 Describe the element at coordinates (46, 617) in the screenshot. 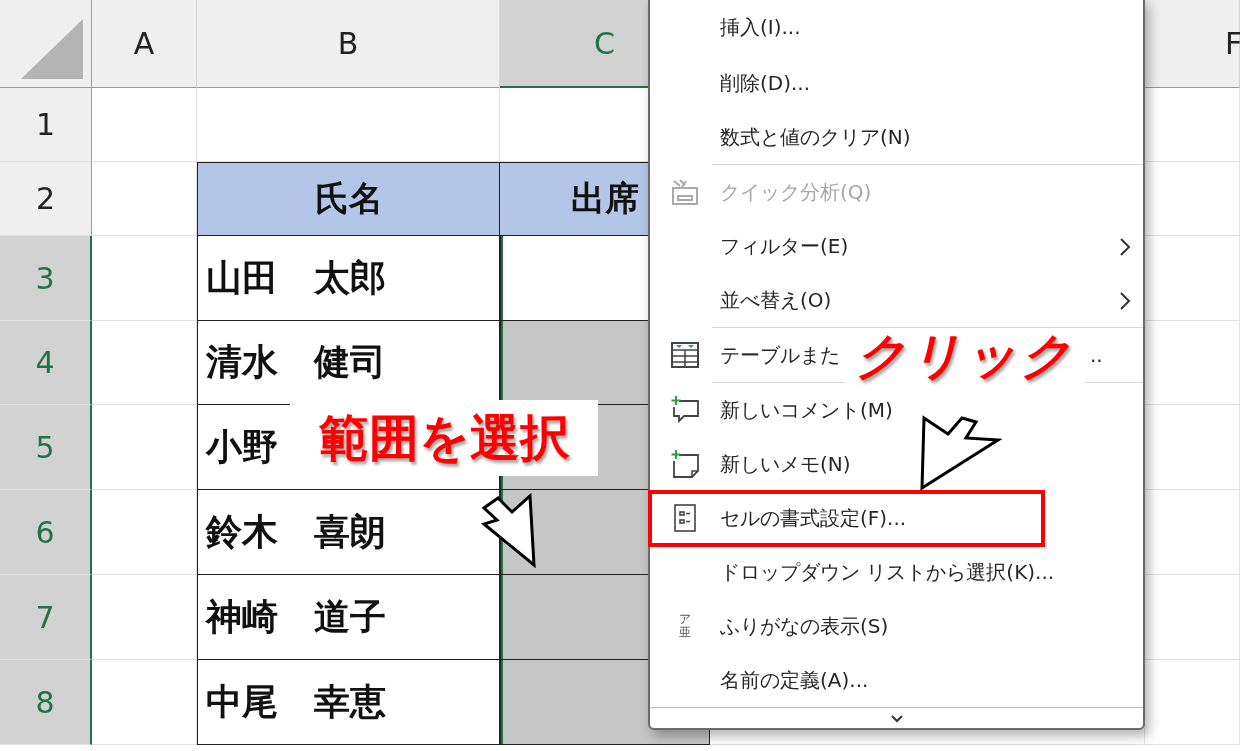

I see `row-header: 7` at that location.